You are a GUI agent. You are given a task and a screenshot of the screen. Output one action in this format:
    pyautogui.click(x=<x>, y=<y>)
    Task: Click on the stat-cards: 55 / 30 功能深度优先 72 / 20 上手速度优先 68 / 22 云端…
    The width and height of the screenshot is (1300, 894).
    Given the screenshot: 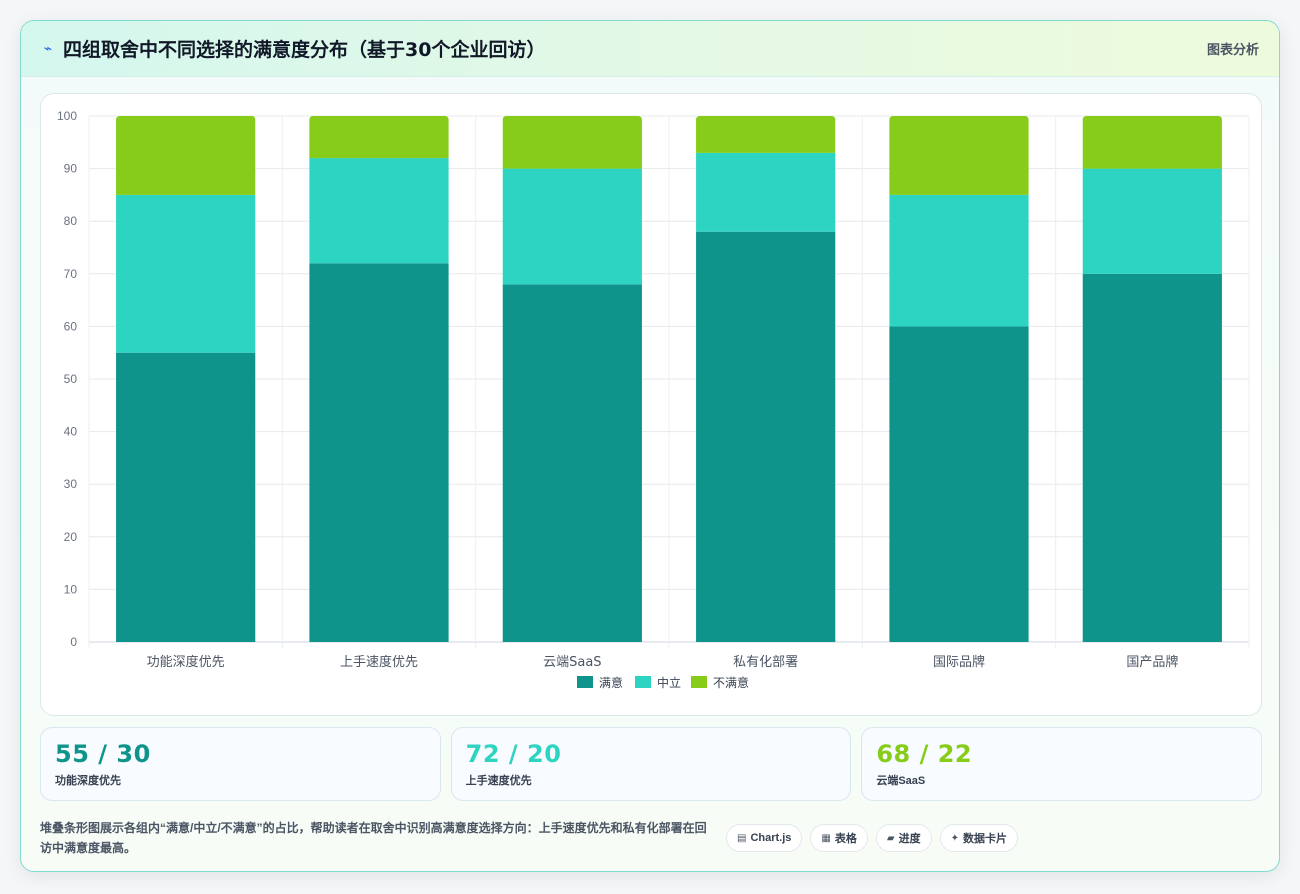 What is the action you would take?
    pyautogui.click(x=651, y=764)
    